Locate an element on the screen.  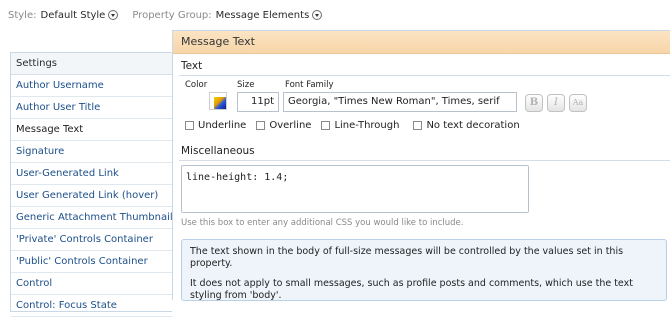
size-label: Size is located at coordinates (246, 85).